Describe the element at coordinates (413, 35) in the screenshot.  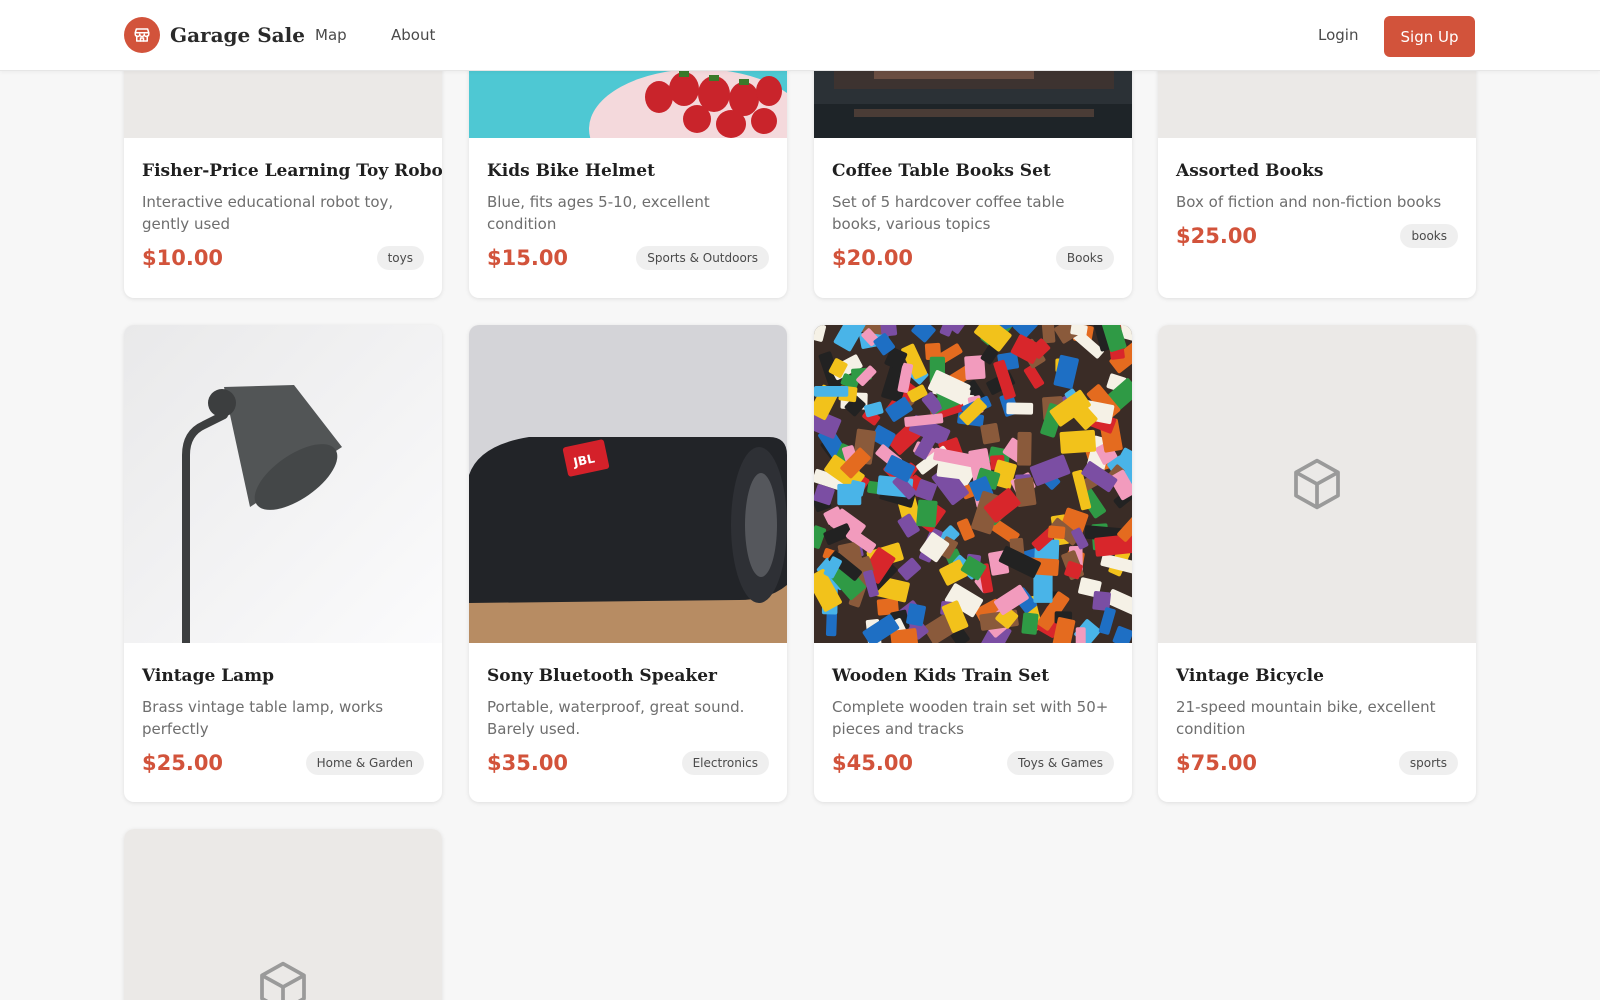
I see `nav-about-link: About` at that location.